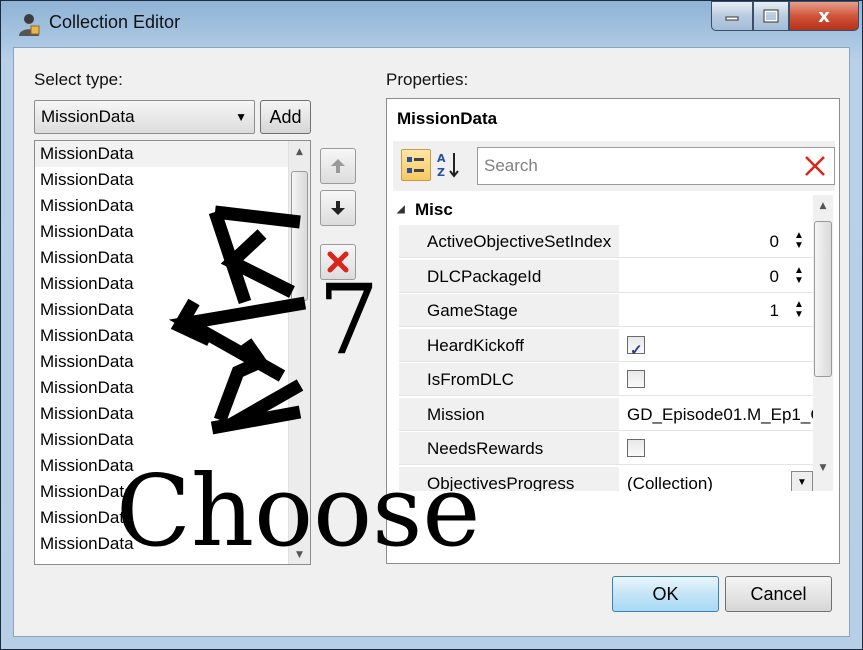 Image resolution: width=863 pixels, height=650 pixels. I want to click on cancel-button: Cancel, so click(778, 594).